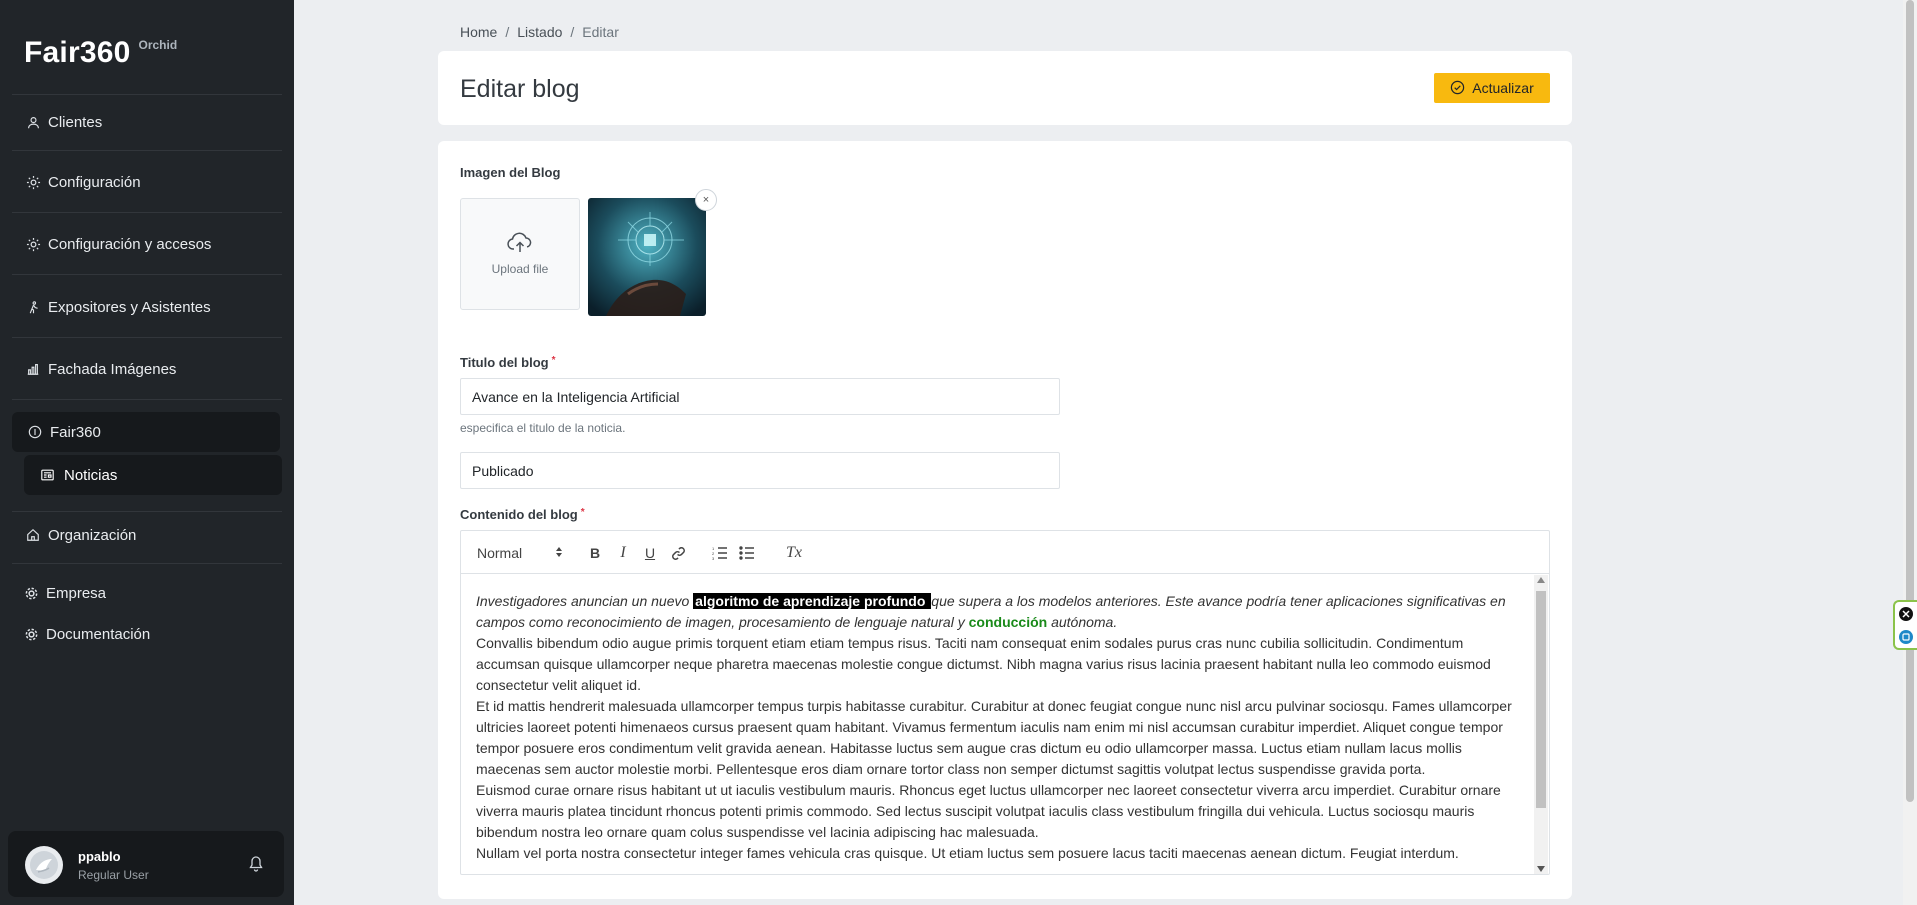 The height and width of the screenshot is (905, 1917). Describe the element at coordinates (75, 432) in the screenshot. I see `sidebar-item-label: Fair360` at that location.